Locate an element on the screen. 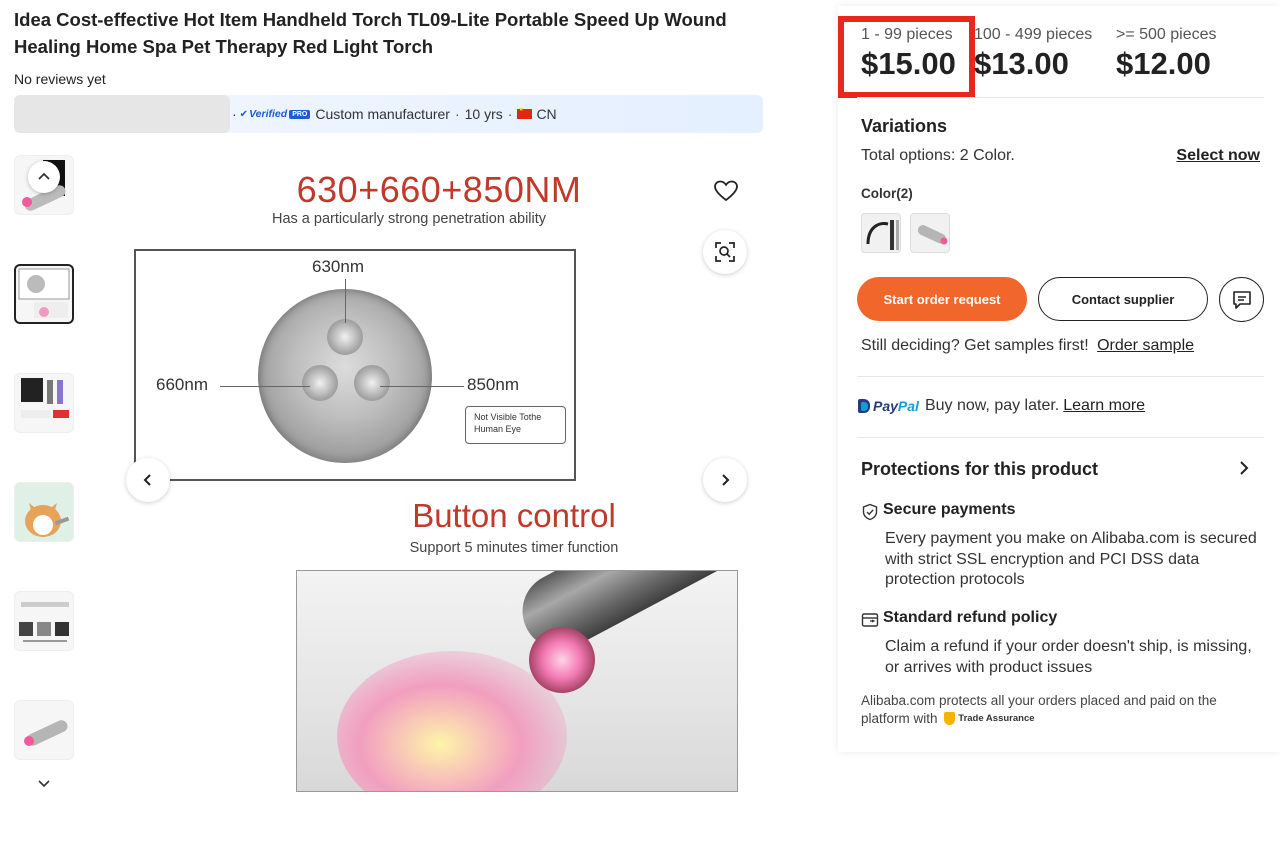 Image resolution: width=1280 pixels, height=844 pixels. select-now-link: Select now is located at coordinates (1218, 156).